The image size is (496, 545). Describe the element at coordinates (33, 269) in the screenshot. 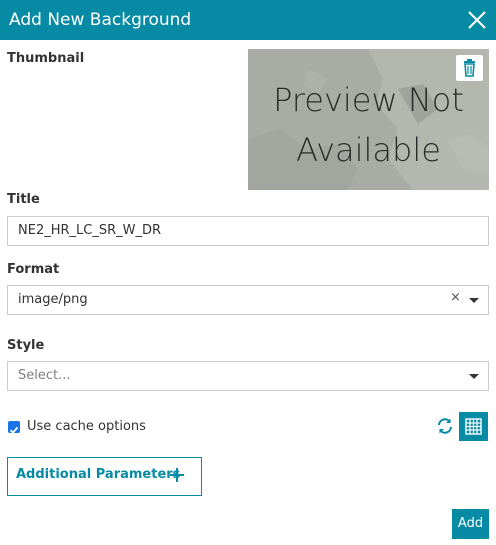

I see `format-label: Format` at that location.